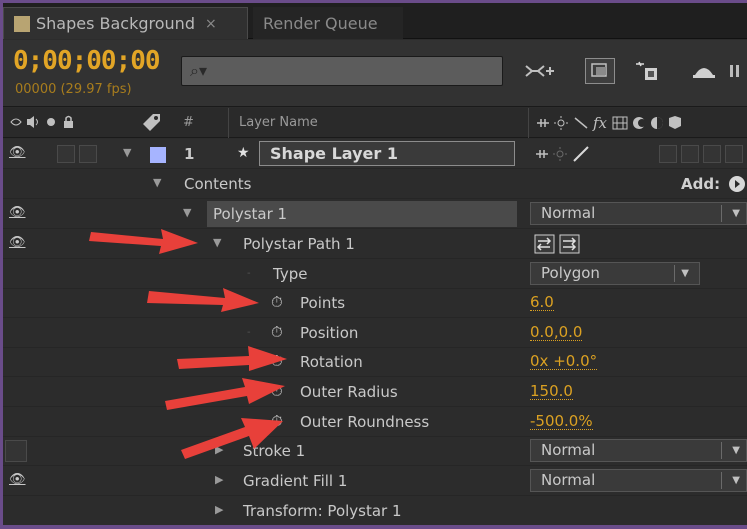 The image size is (747, 529). What do you see at coordinates (225, 394) in the screenshot?
I see `annotation-arrow-outer-radius` at bounding box center [225, 394].